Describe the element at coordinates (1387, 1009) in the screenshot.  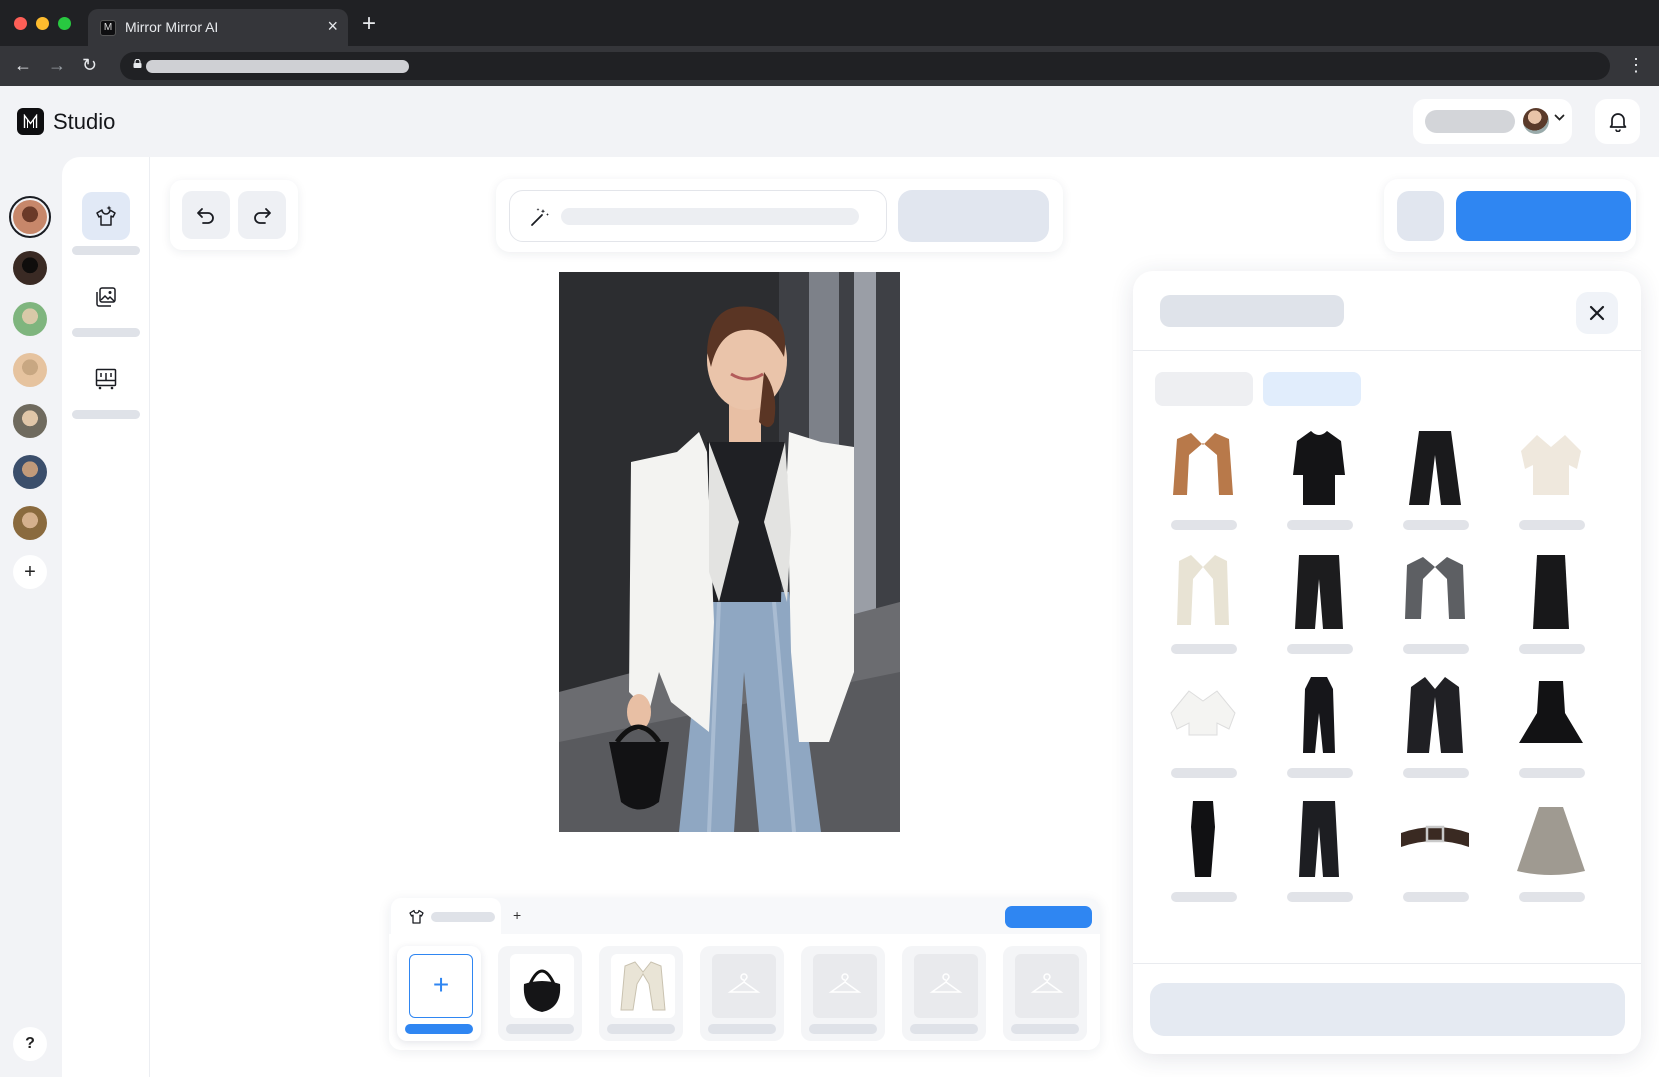
I see `apply-button` at that location.